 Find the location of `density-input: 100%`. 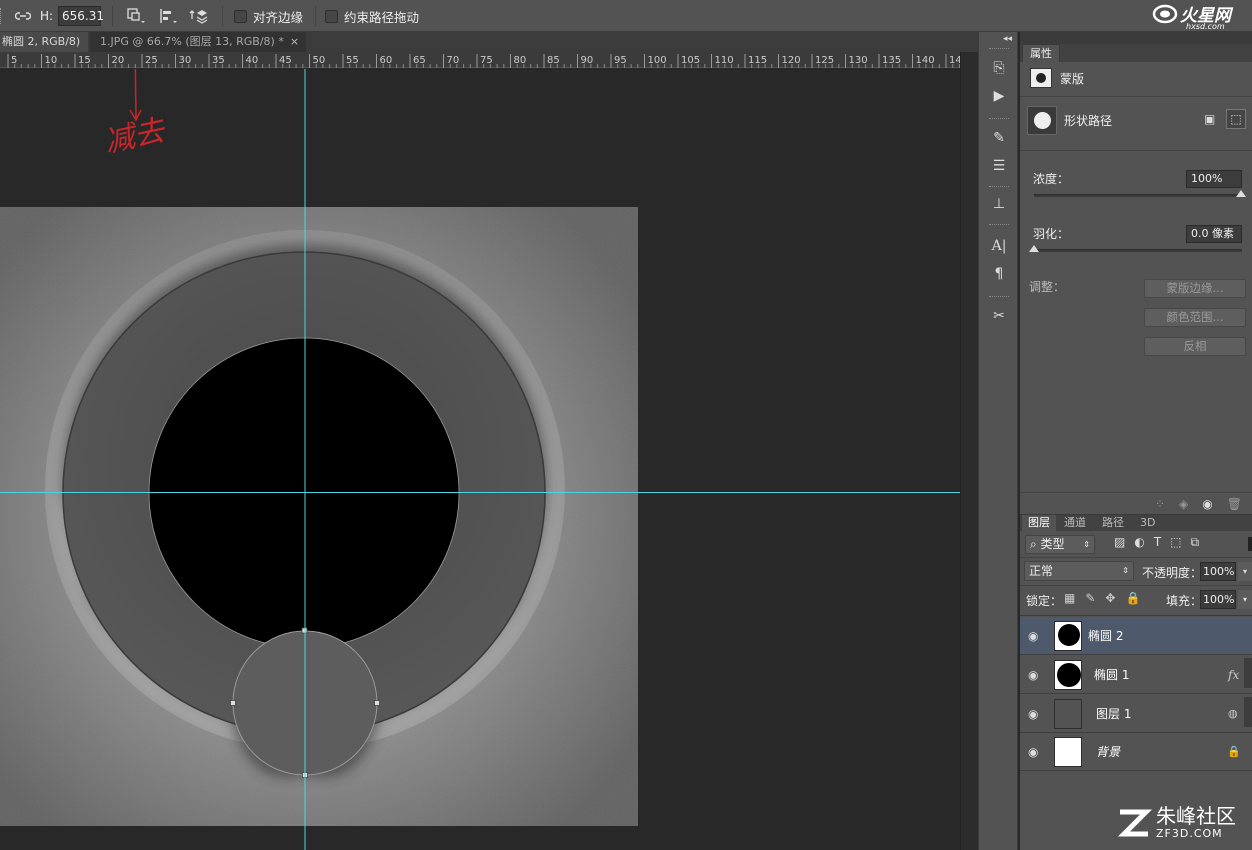

density-input: 100% is located at coordinates (1214, 179).